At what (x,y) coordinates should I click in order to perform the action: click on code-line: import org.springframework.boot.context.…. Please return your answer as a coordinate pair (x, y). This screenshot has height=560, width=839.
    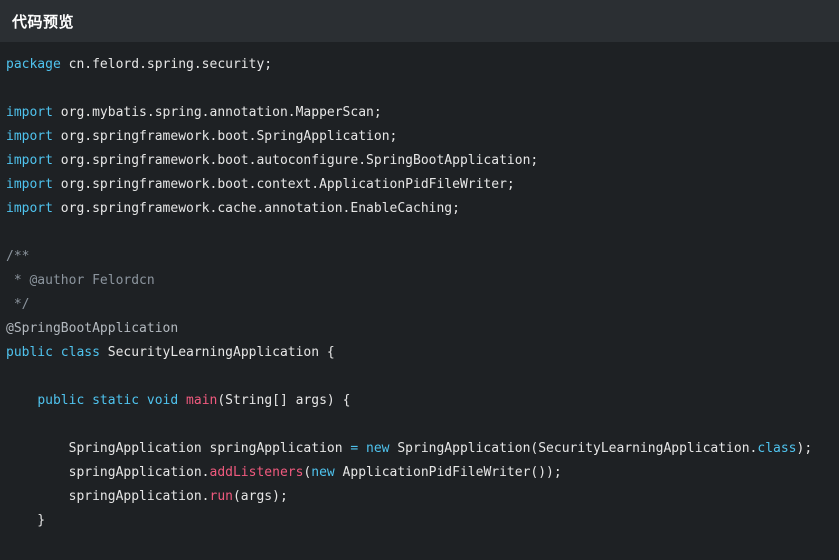
    Looking at the image, I should click on (409, 185).